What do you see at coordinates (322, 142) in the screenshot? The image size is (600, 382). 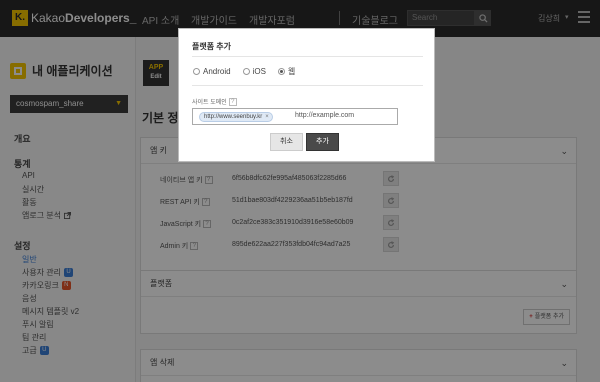 I see `add-button: 추가` at bounding box center [322, 142].